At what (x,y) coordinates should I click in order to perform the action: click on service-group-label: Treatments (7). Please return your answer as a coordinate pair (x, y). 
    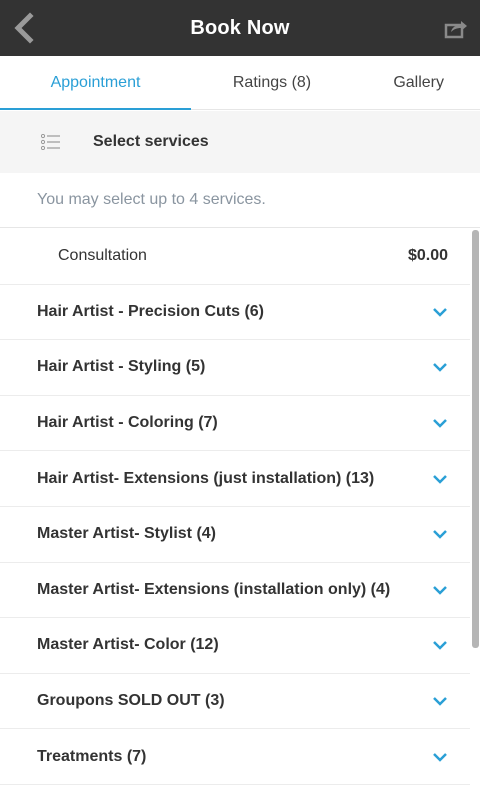
    Looking at the image, I should click on (92, 756).